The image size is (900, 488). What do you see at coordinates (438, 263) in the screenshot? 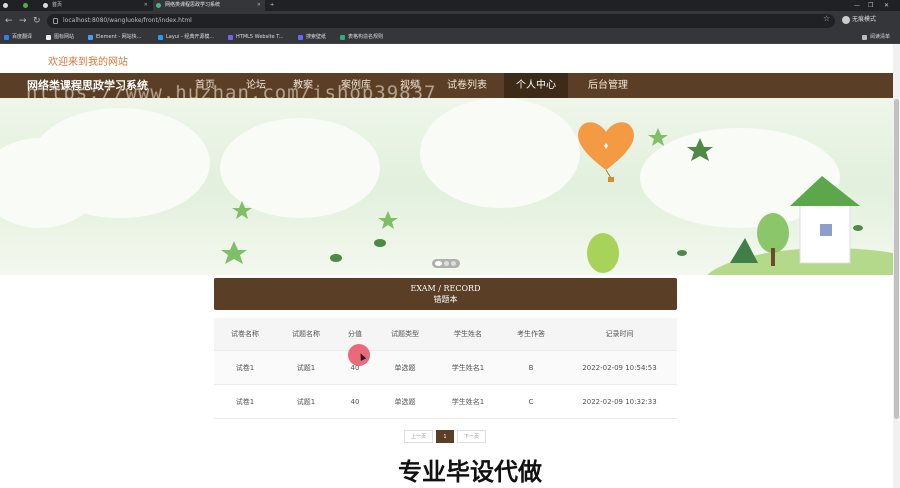
I see `carousel-dot-active` at bounding box center [438, 263].